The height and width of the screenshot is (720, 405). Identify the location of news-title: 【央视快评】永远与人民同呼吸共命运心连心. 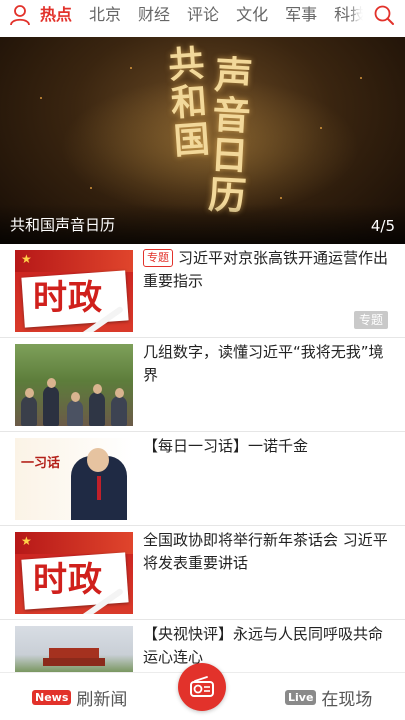
(263, 645).